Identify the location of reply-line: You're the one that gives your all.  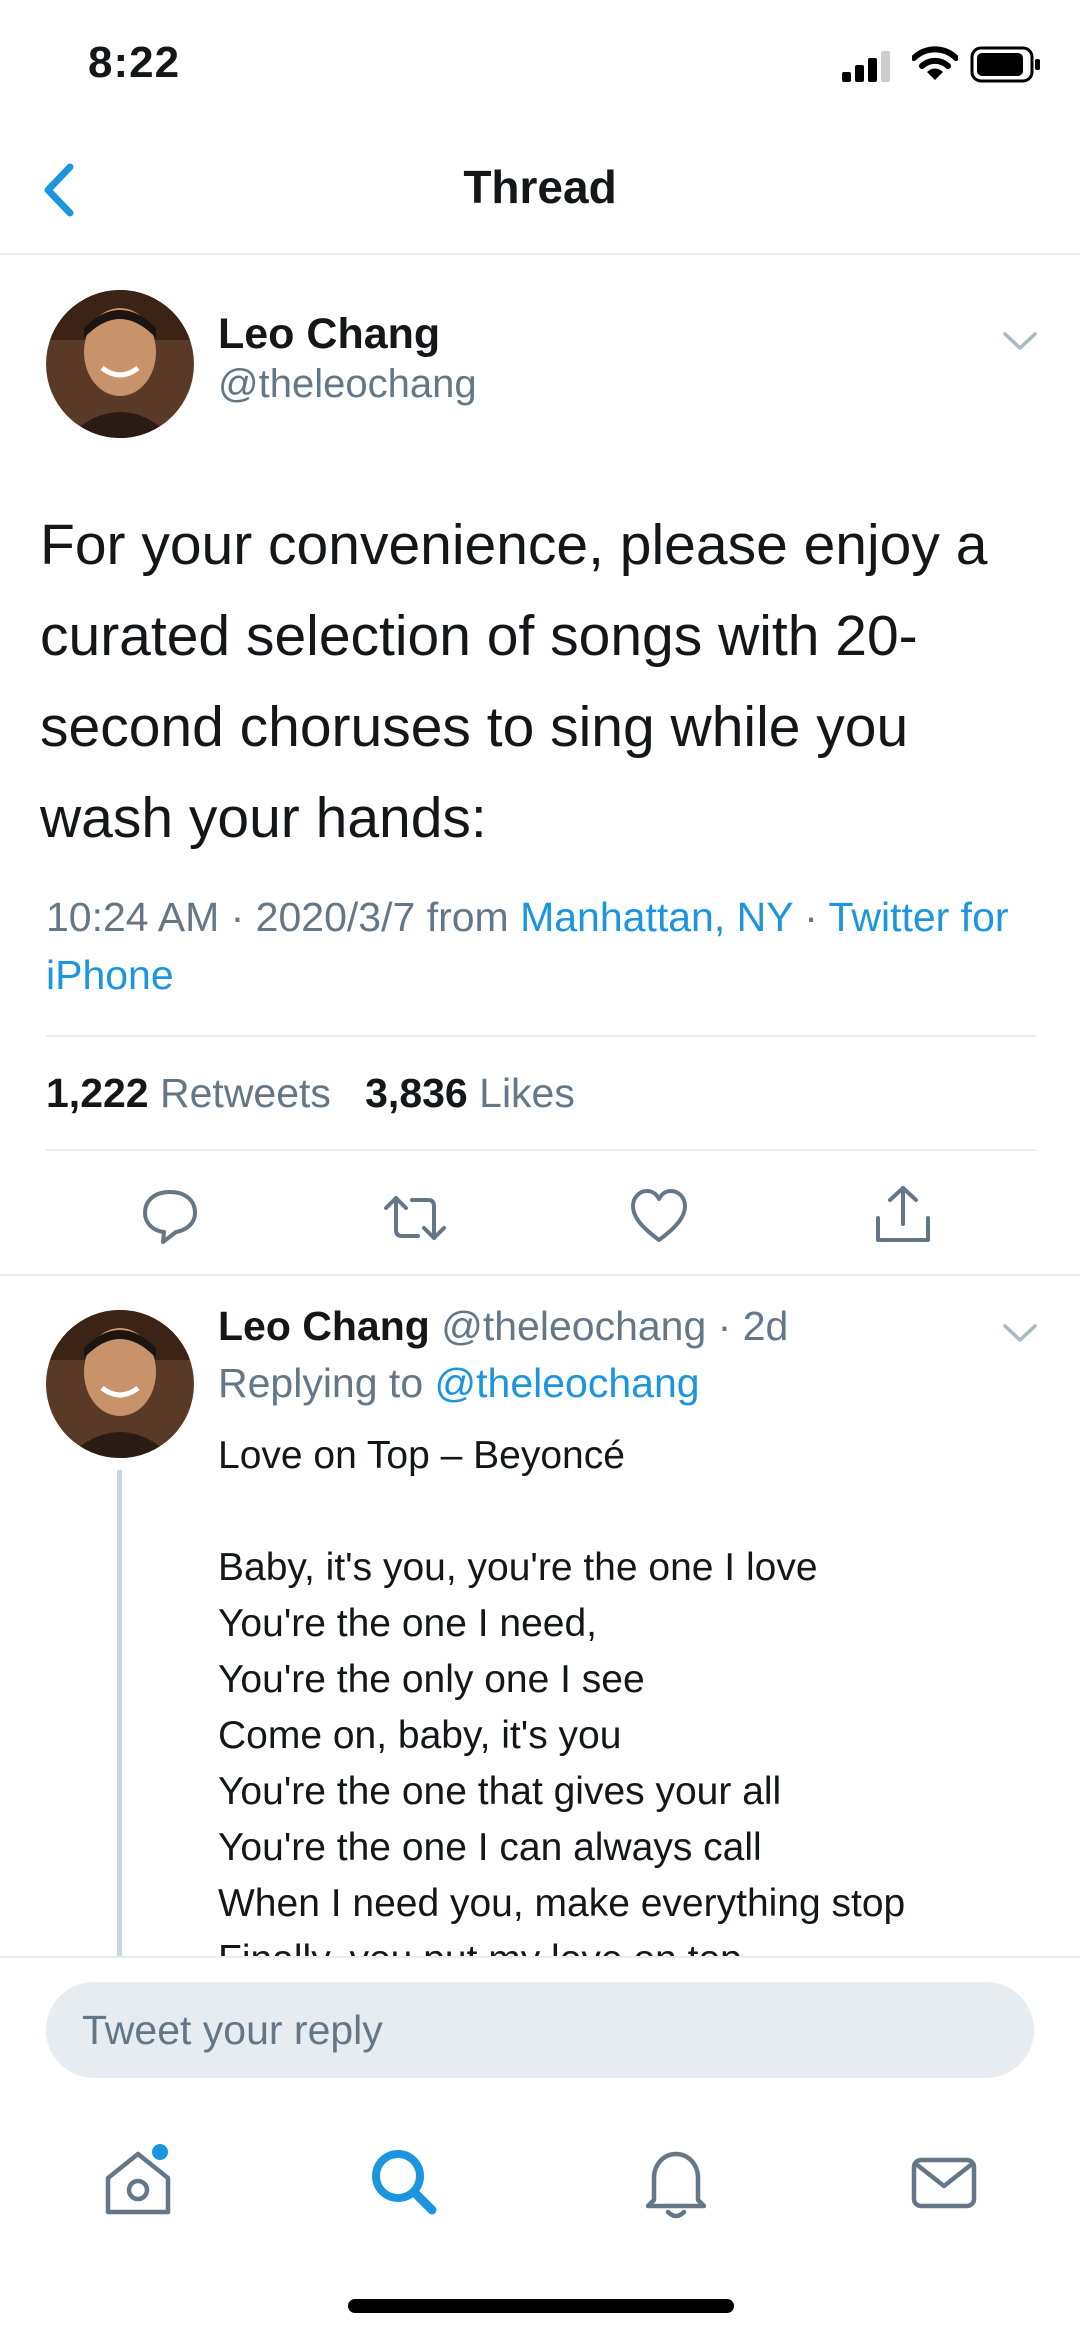
(500, 1791).